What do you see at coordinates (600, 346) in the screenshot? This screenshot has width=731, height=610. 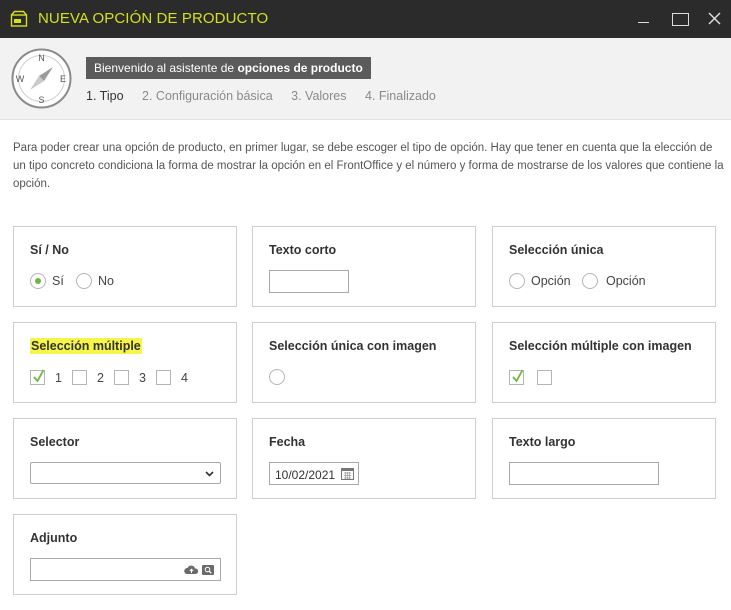 I see `card-title: Selección múltiple con imagen` at bounding box center [600, 346].